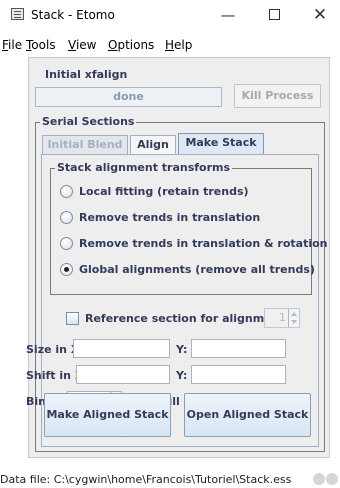  I want to click on reference-section-label: Reference section for alignment:, so click(187, 318).